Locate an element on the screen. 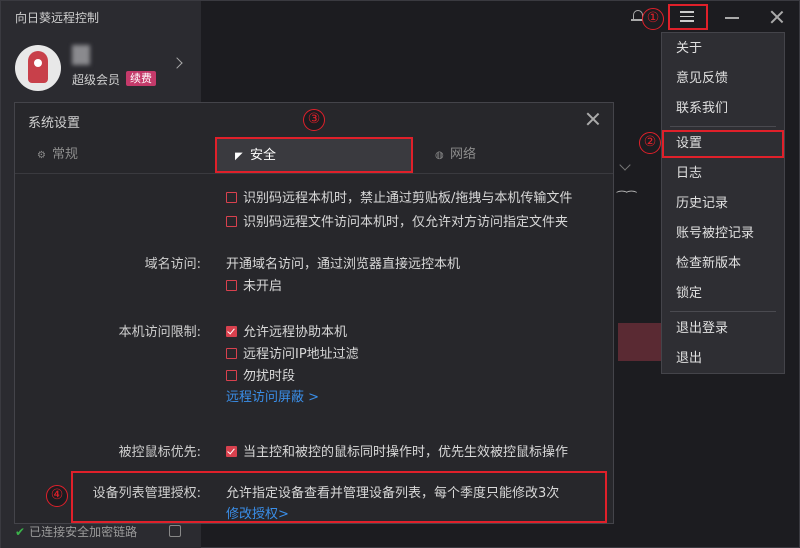 The height and width of the screenshot is (548, 800). mouse-priority-option: 当主控和被控的鼠标同时操作时，优先生效被控鼠标操作 is located at coordinates (397, 450).